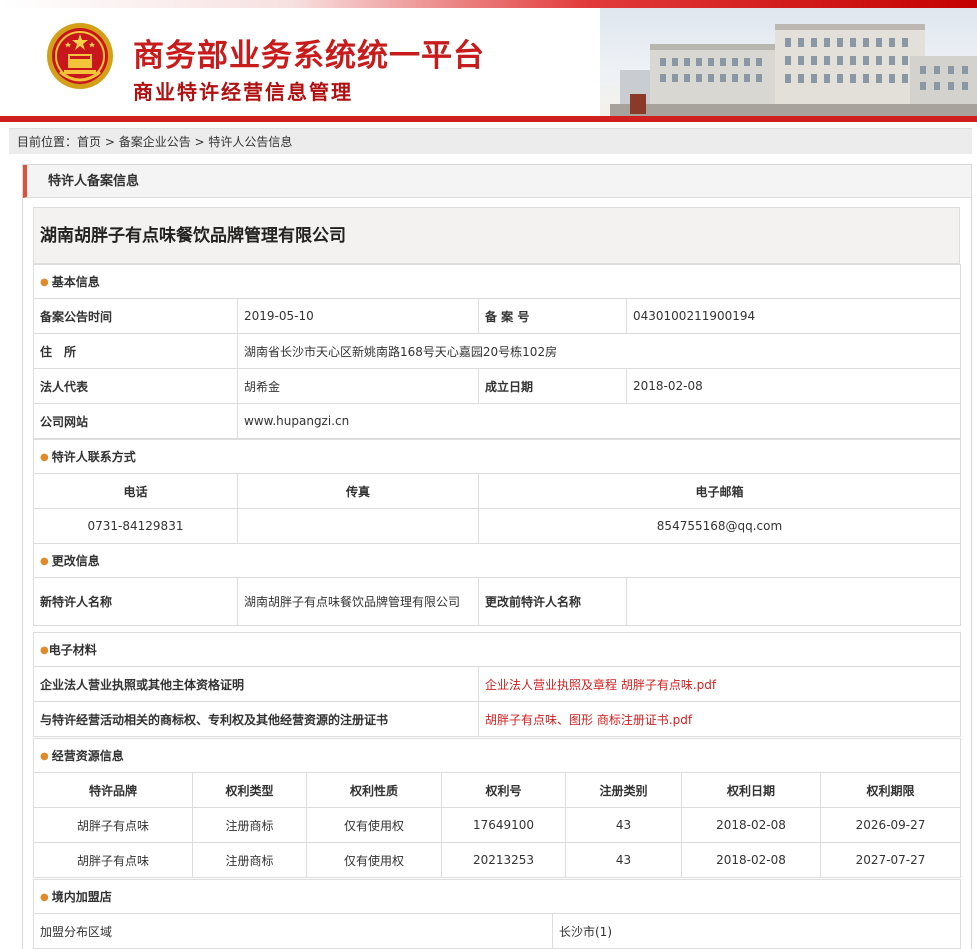 Image resolution: width=977 pixels, height=949 pixels. What do you see at coordinates (358, 386) in the screenshot?
I see `legal-rep-value: 胡希金` at bounding box center [358, 386].